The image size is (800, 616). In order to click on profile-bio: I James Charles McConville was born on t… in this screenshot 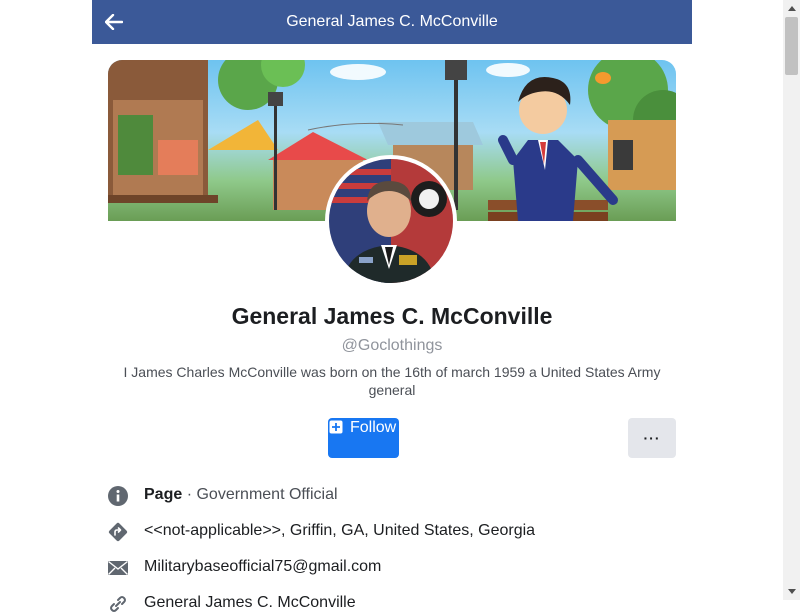, I will do `click(392, 381)`.